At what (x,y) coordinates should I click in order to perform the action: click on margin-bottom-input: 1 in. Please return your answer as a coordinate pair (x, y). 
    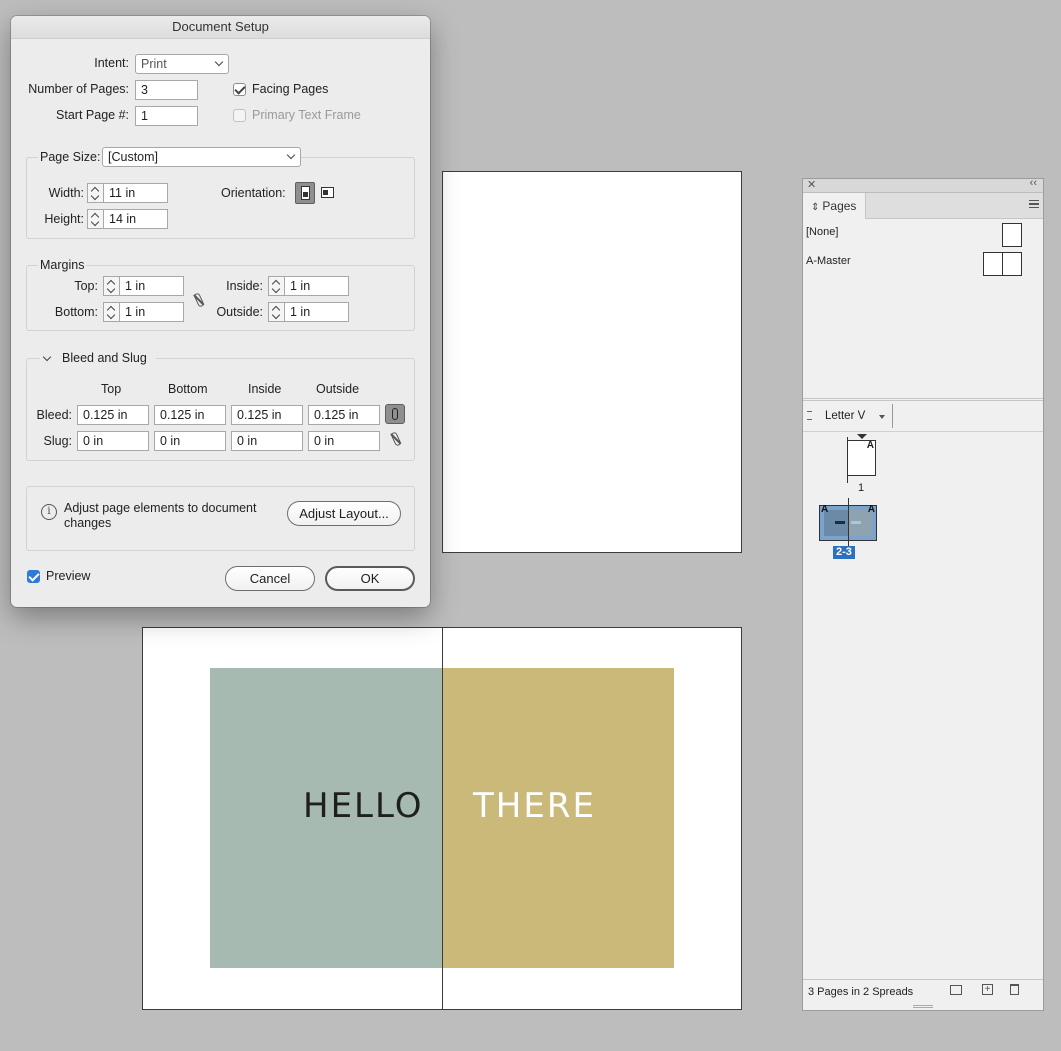
    Looking at the image, I should click on (151, 312).